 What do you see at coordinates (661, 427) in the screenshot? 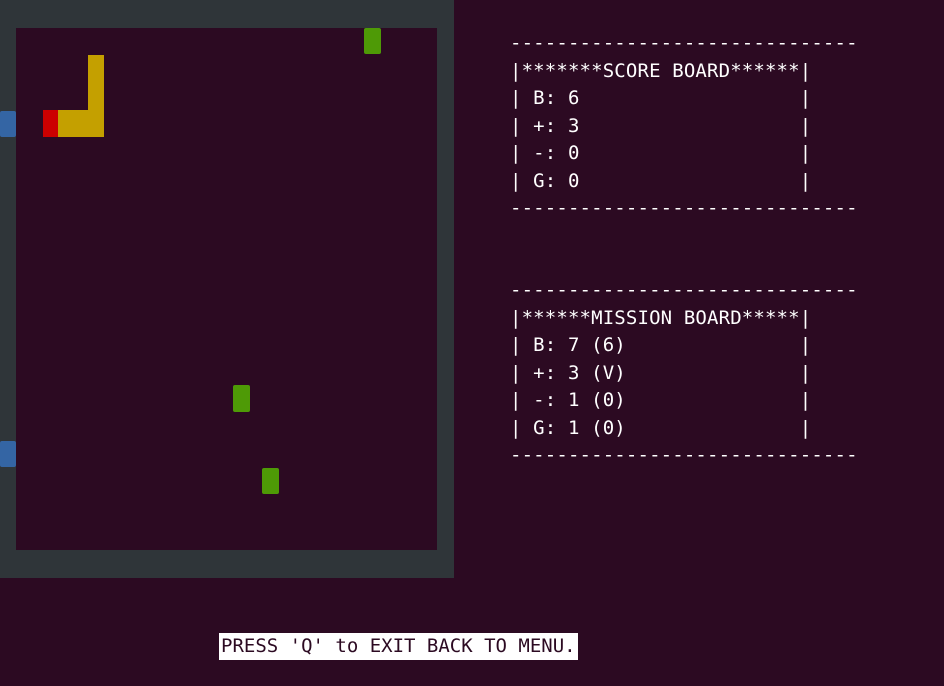
I see `mission-row-g: | G: 1 (0) |` at bounding box center [661, 427].